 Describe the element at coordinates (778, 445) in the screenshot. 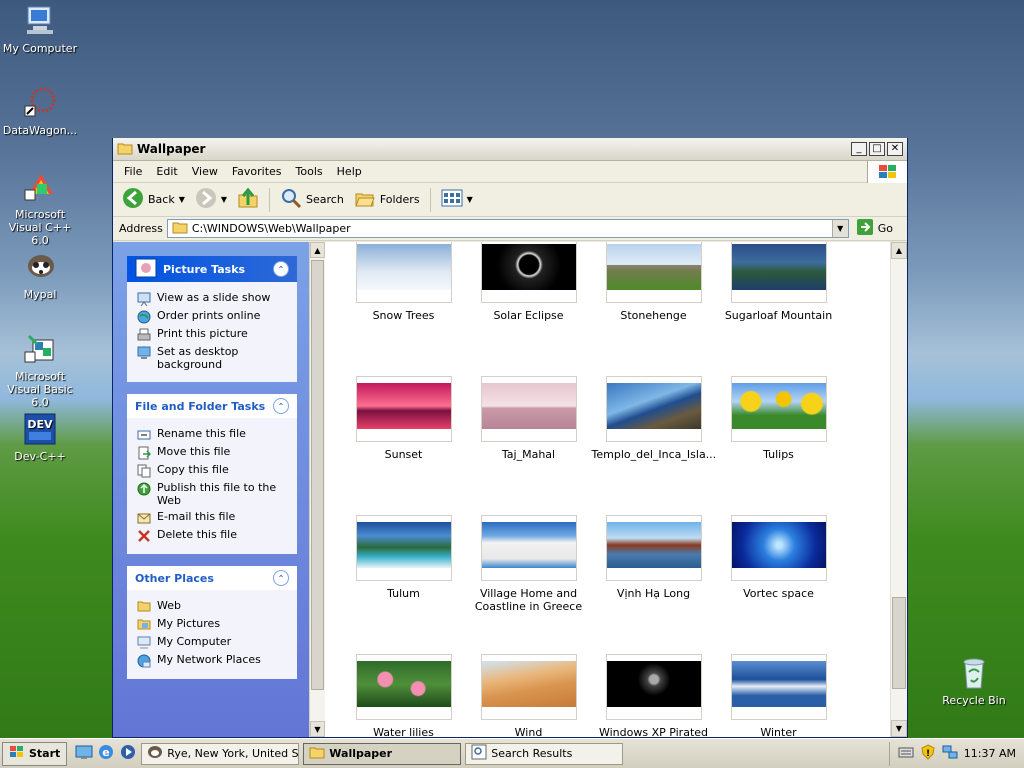

I see `file-thumbnail: Tulips` at that location.